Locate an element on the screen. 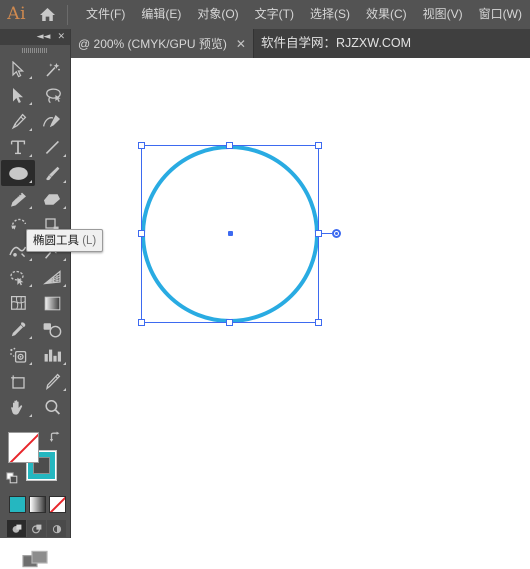  selection-handle-top-center is located at coordinates (229, 145).